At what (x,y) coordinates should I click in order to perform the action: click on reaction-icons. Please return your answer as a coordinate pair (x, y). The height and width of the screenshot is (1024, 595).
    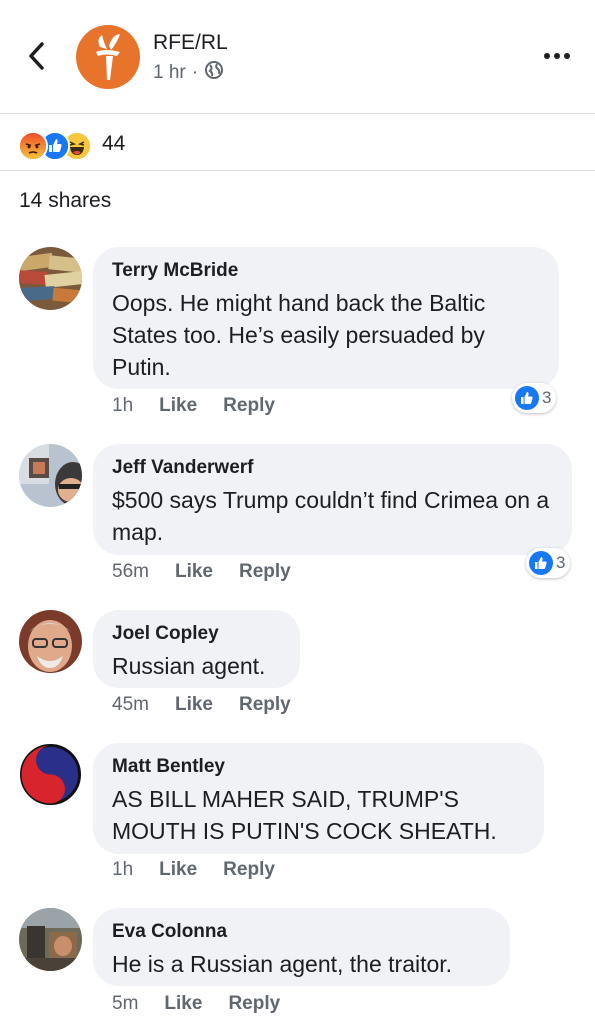
    Looking at the image, I should click on (58, 146).